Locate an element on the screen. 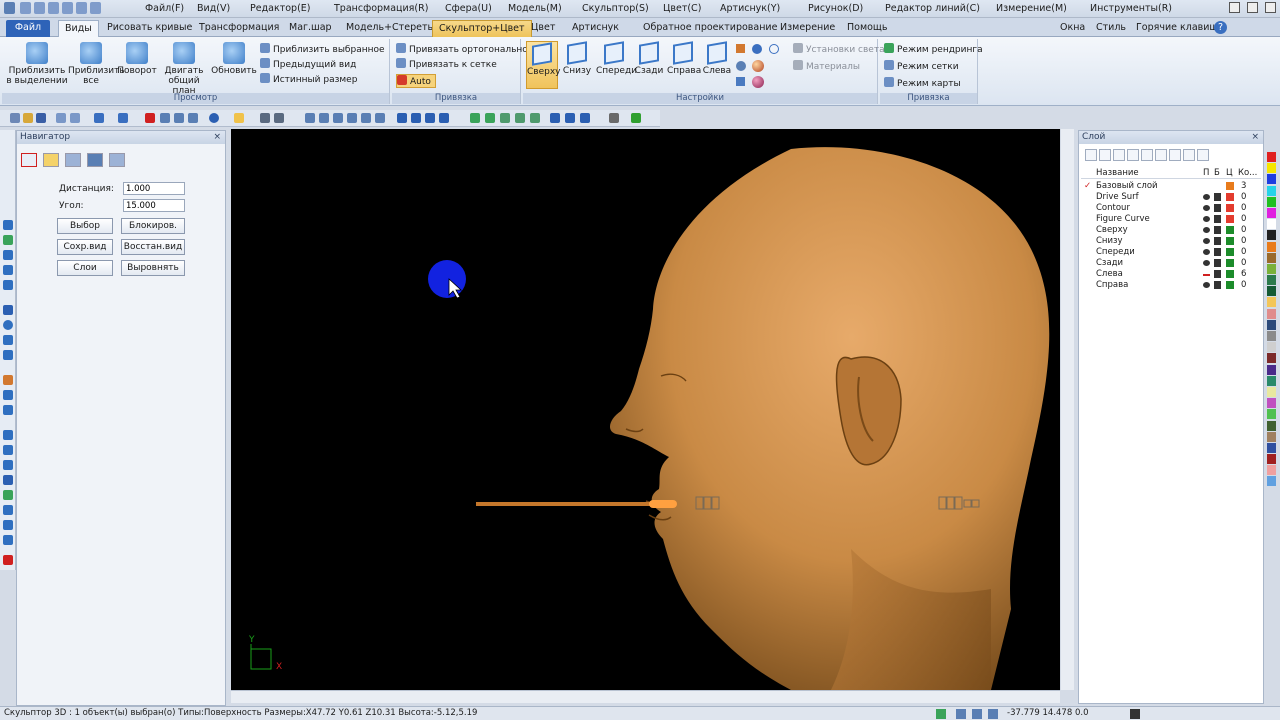 Image resolution: width=1280 pixels, height=720 pixels. nav-pencil-tab-icon is located at coordinates (51, 160).